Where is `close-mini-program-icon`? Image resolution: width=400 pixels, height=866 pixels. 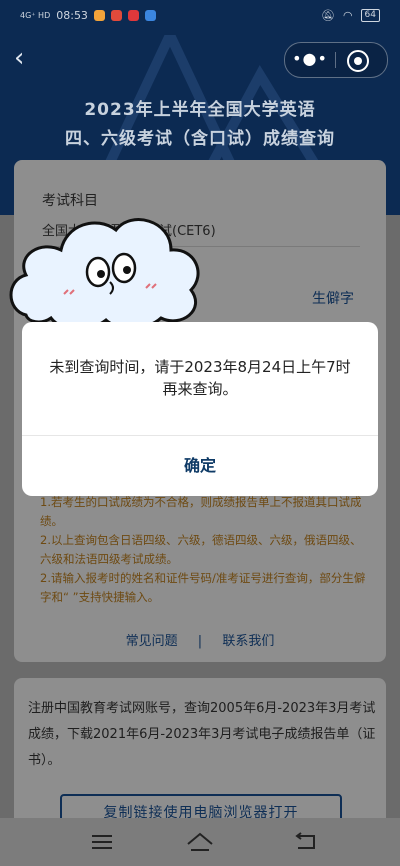
close-mini-program-icon is located at coordinates (358, 61).